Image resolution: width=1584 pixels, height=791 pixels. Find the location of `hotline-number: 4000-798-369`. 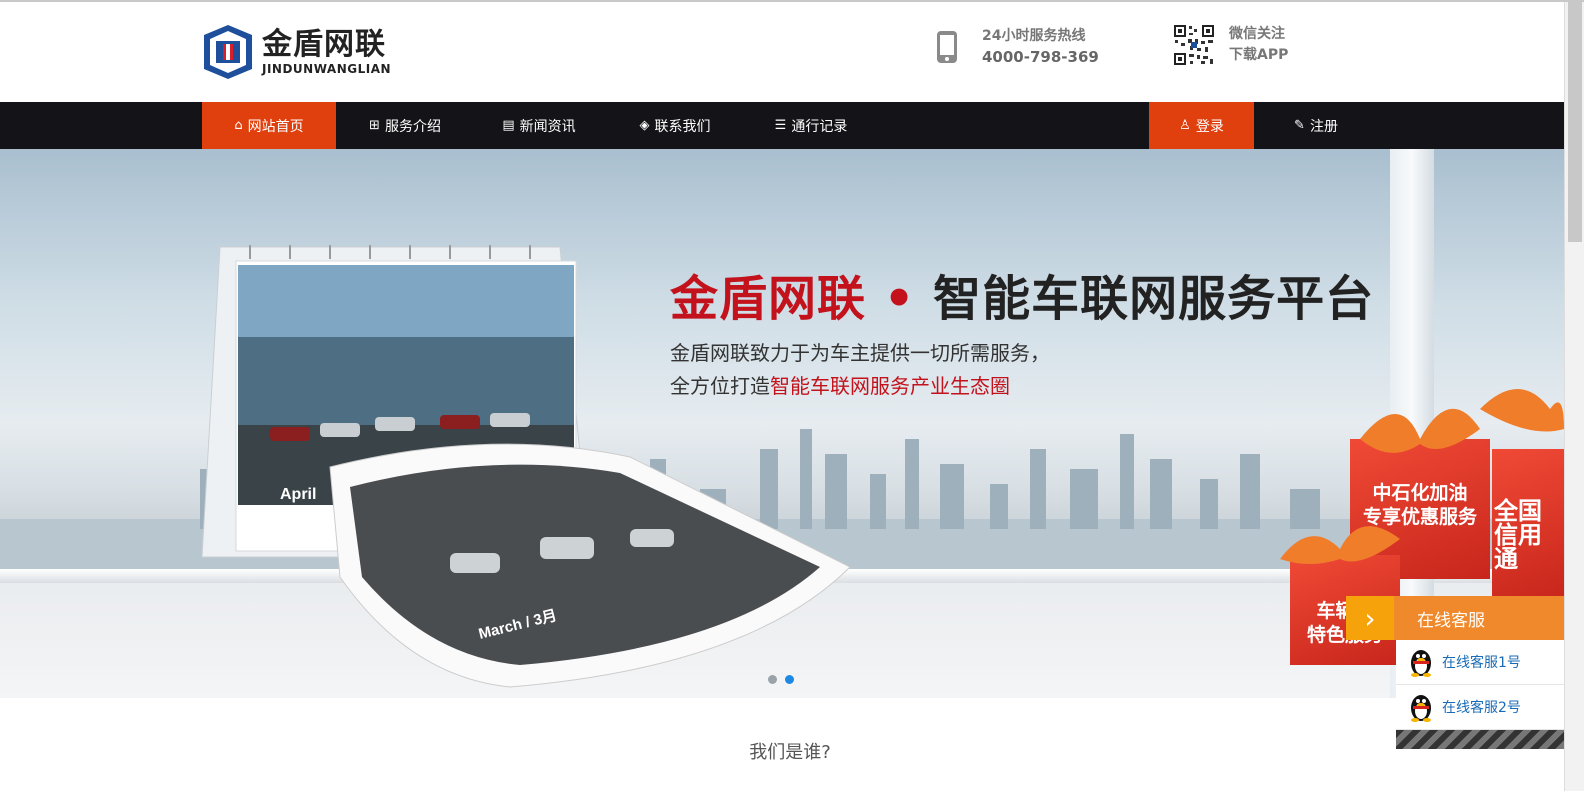

hotline-number: 4000-798-369 is located at coordinates (1040, 57).